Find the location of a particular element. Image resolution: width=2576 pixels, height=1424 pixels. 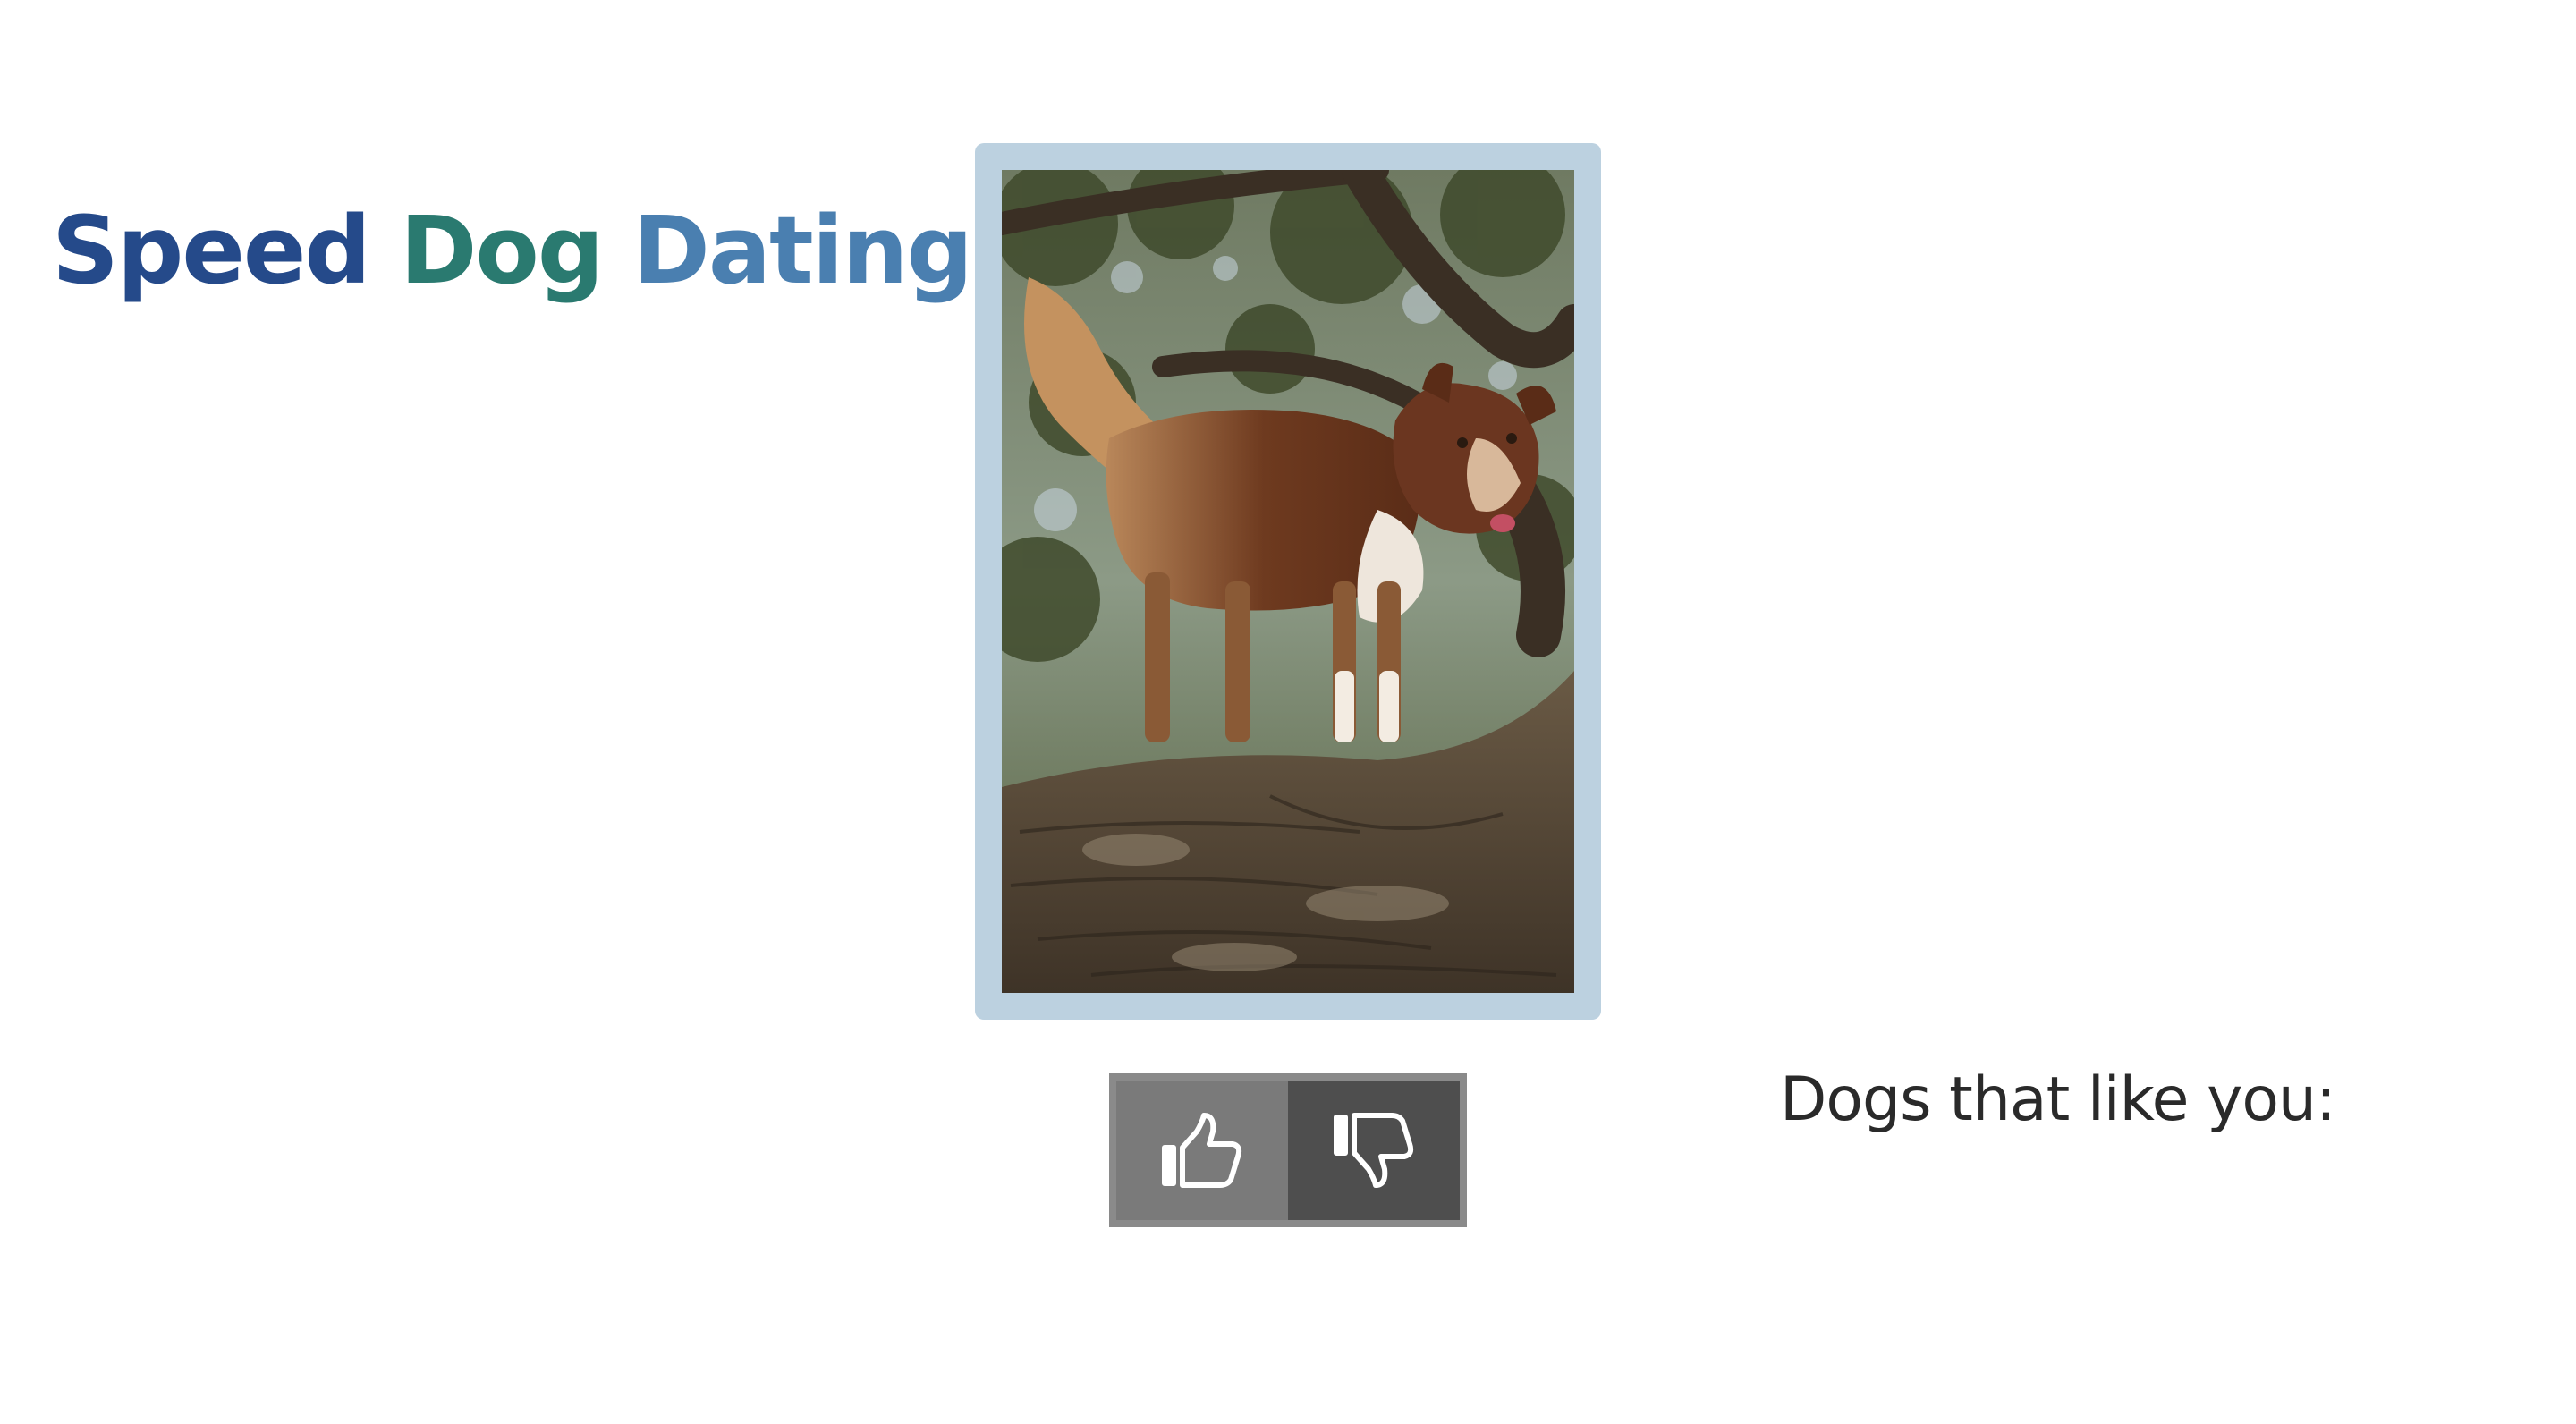

title-word-dating: Dating is located at coordinates (802, 250).